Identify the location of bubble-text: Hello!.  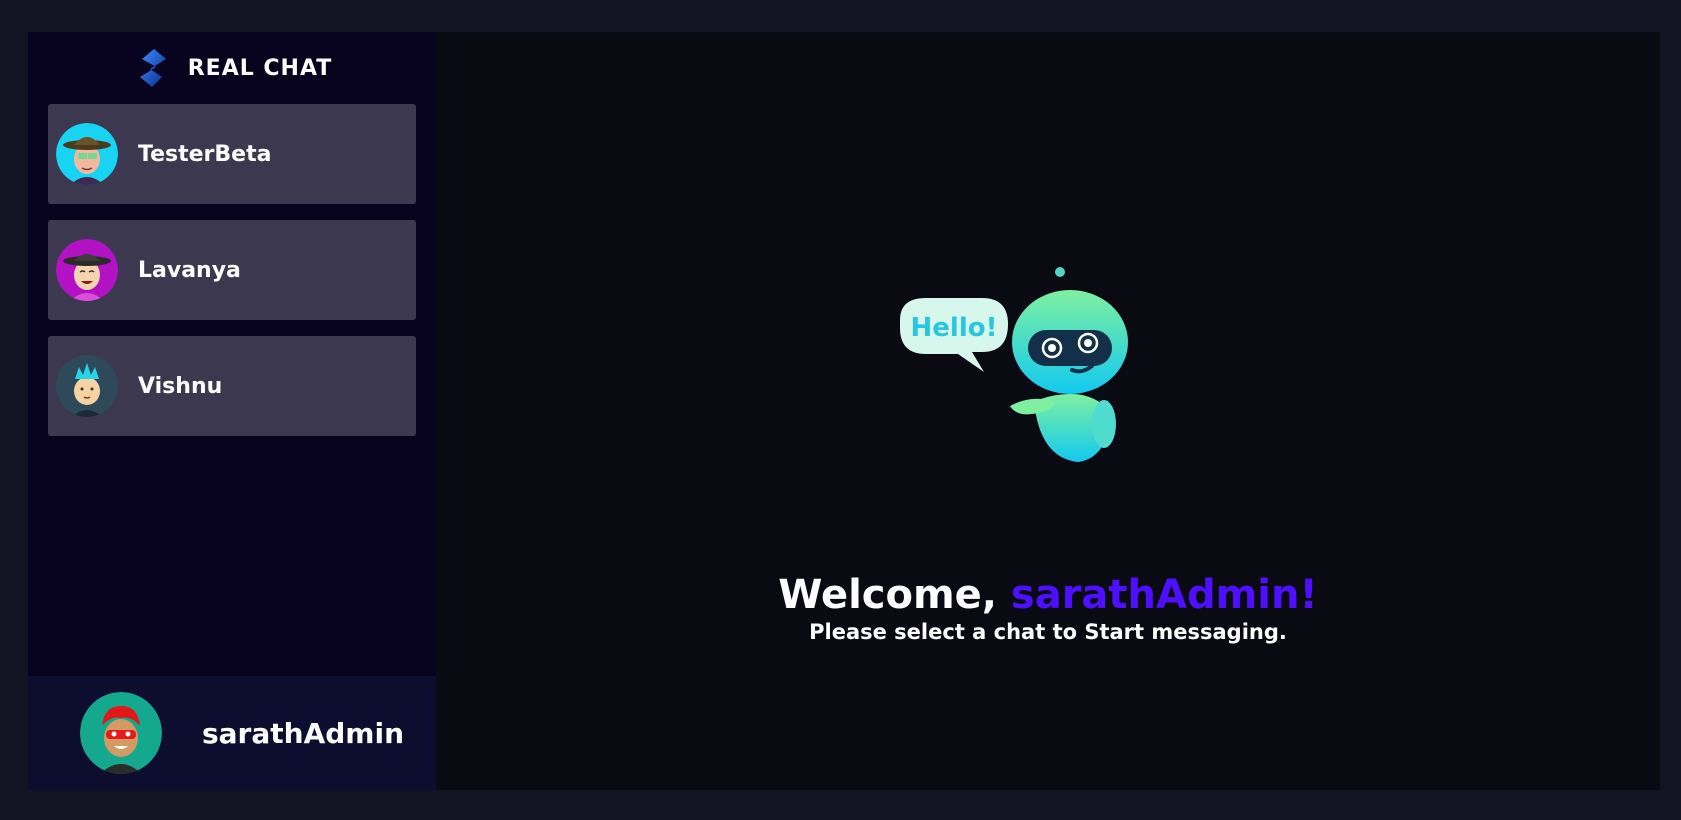
(954, 328).